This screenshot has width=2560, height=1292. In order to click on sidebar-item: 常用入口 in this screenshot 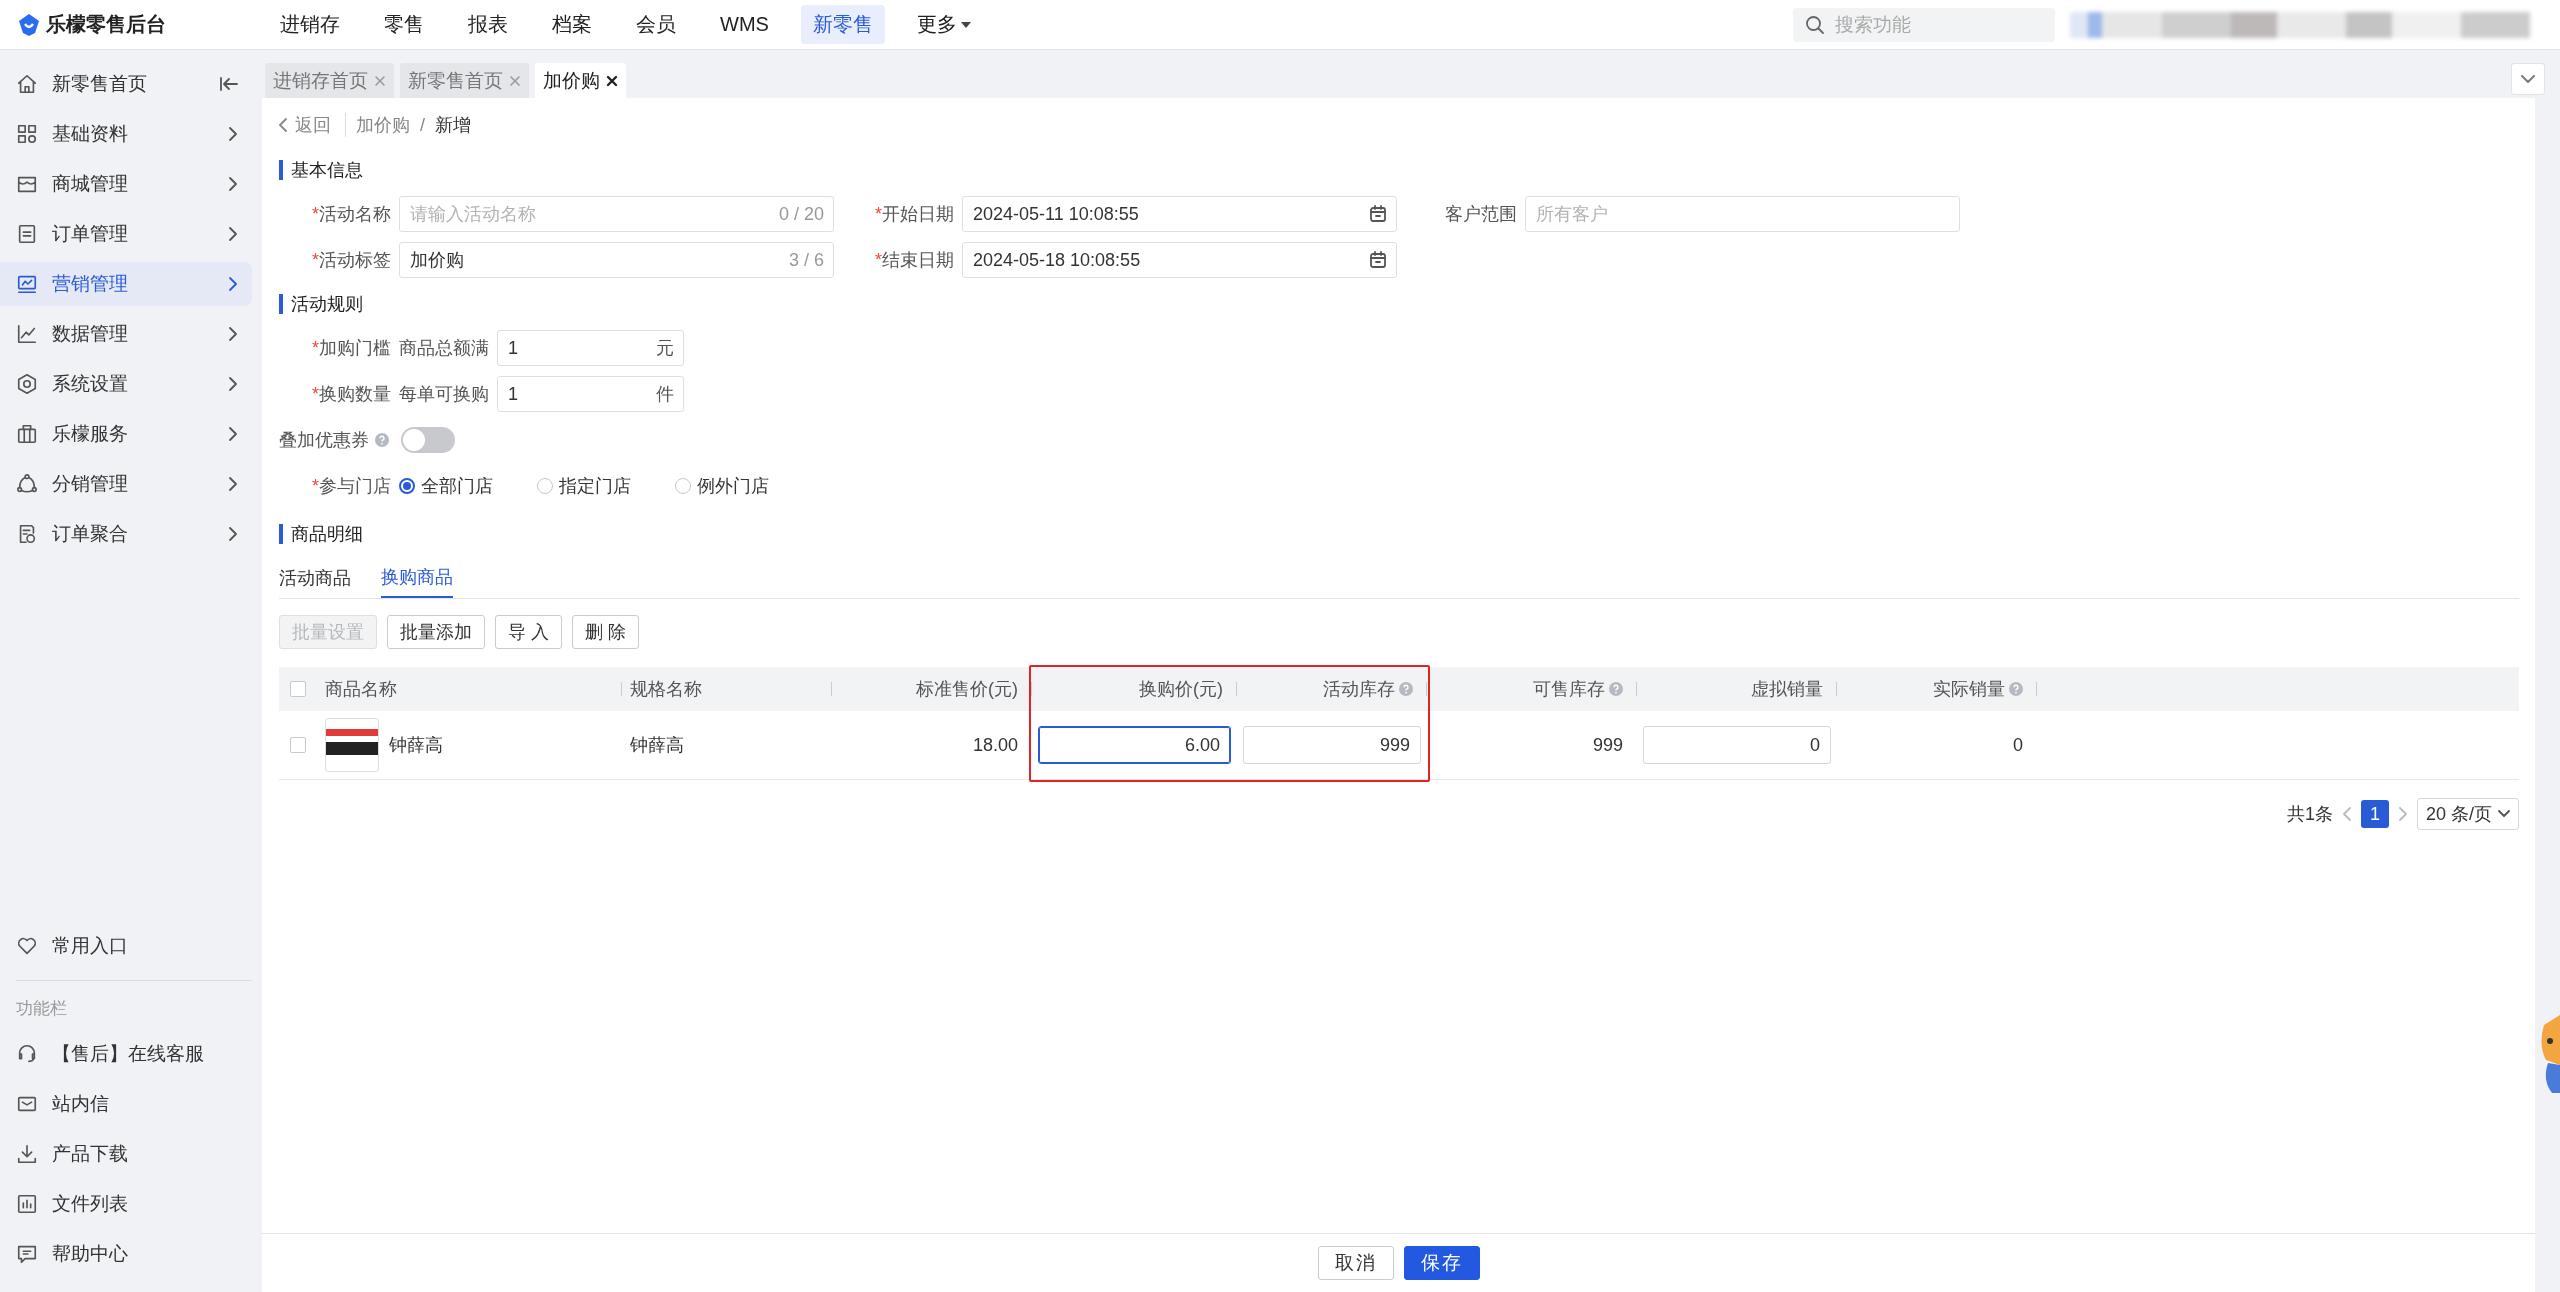, I will do `click(126, 946)`.